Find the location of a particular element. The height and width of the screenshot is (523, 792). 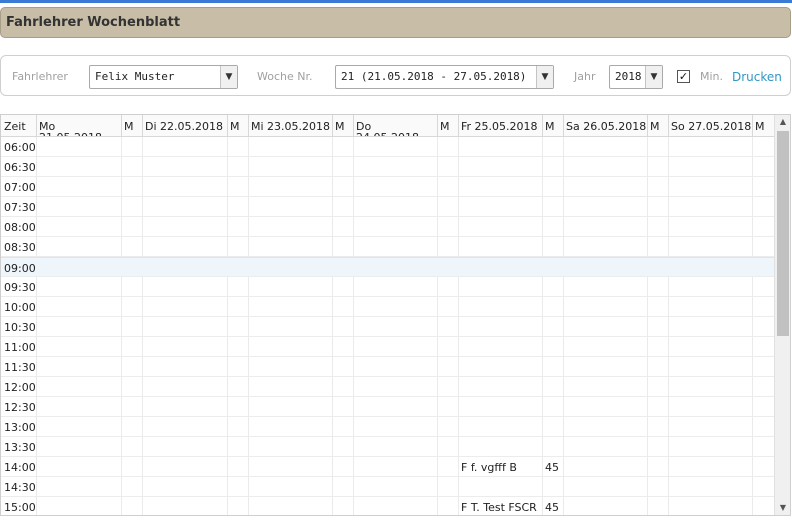

time-row: 08:30 is located at coordinates (387, 247).